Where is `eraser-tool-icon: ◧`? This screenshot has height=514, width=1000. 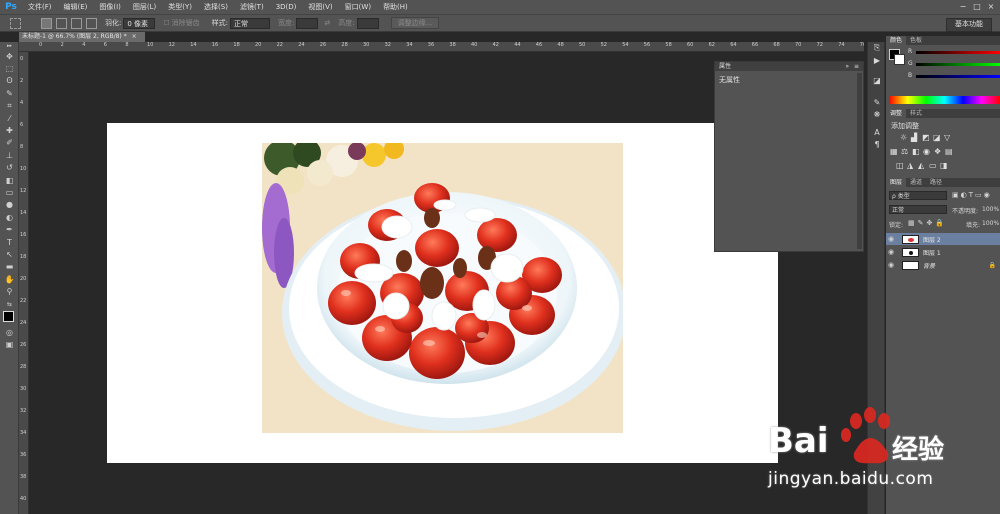 eraser-tool-icon: ◧ is located at coordinates (9, 180).